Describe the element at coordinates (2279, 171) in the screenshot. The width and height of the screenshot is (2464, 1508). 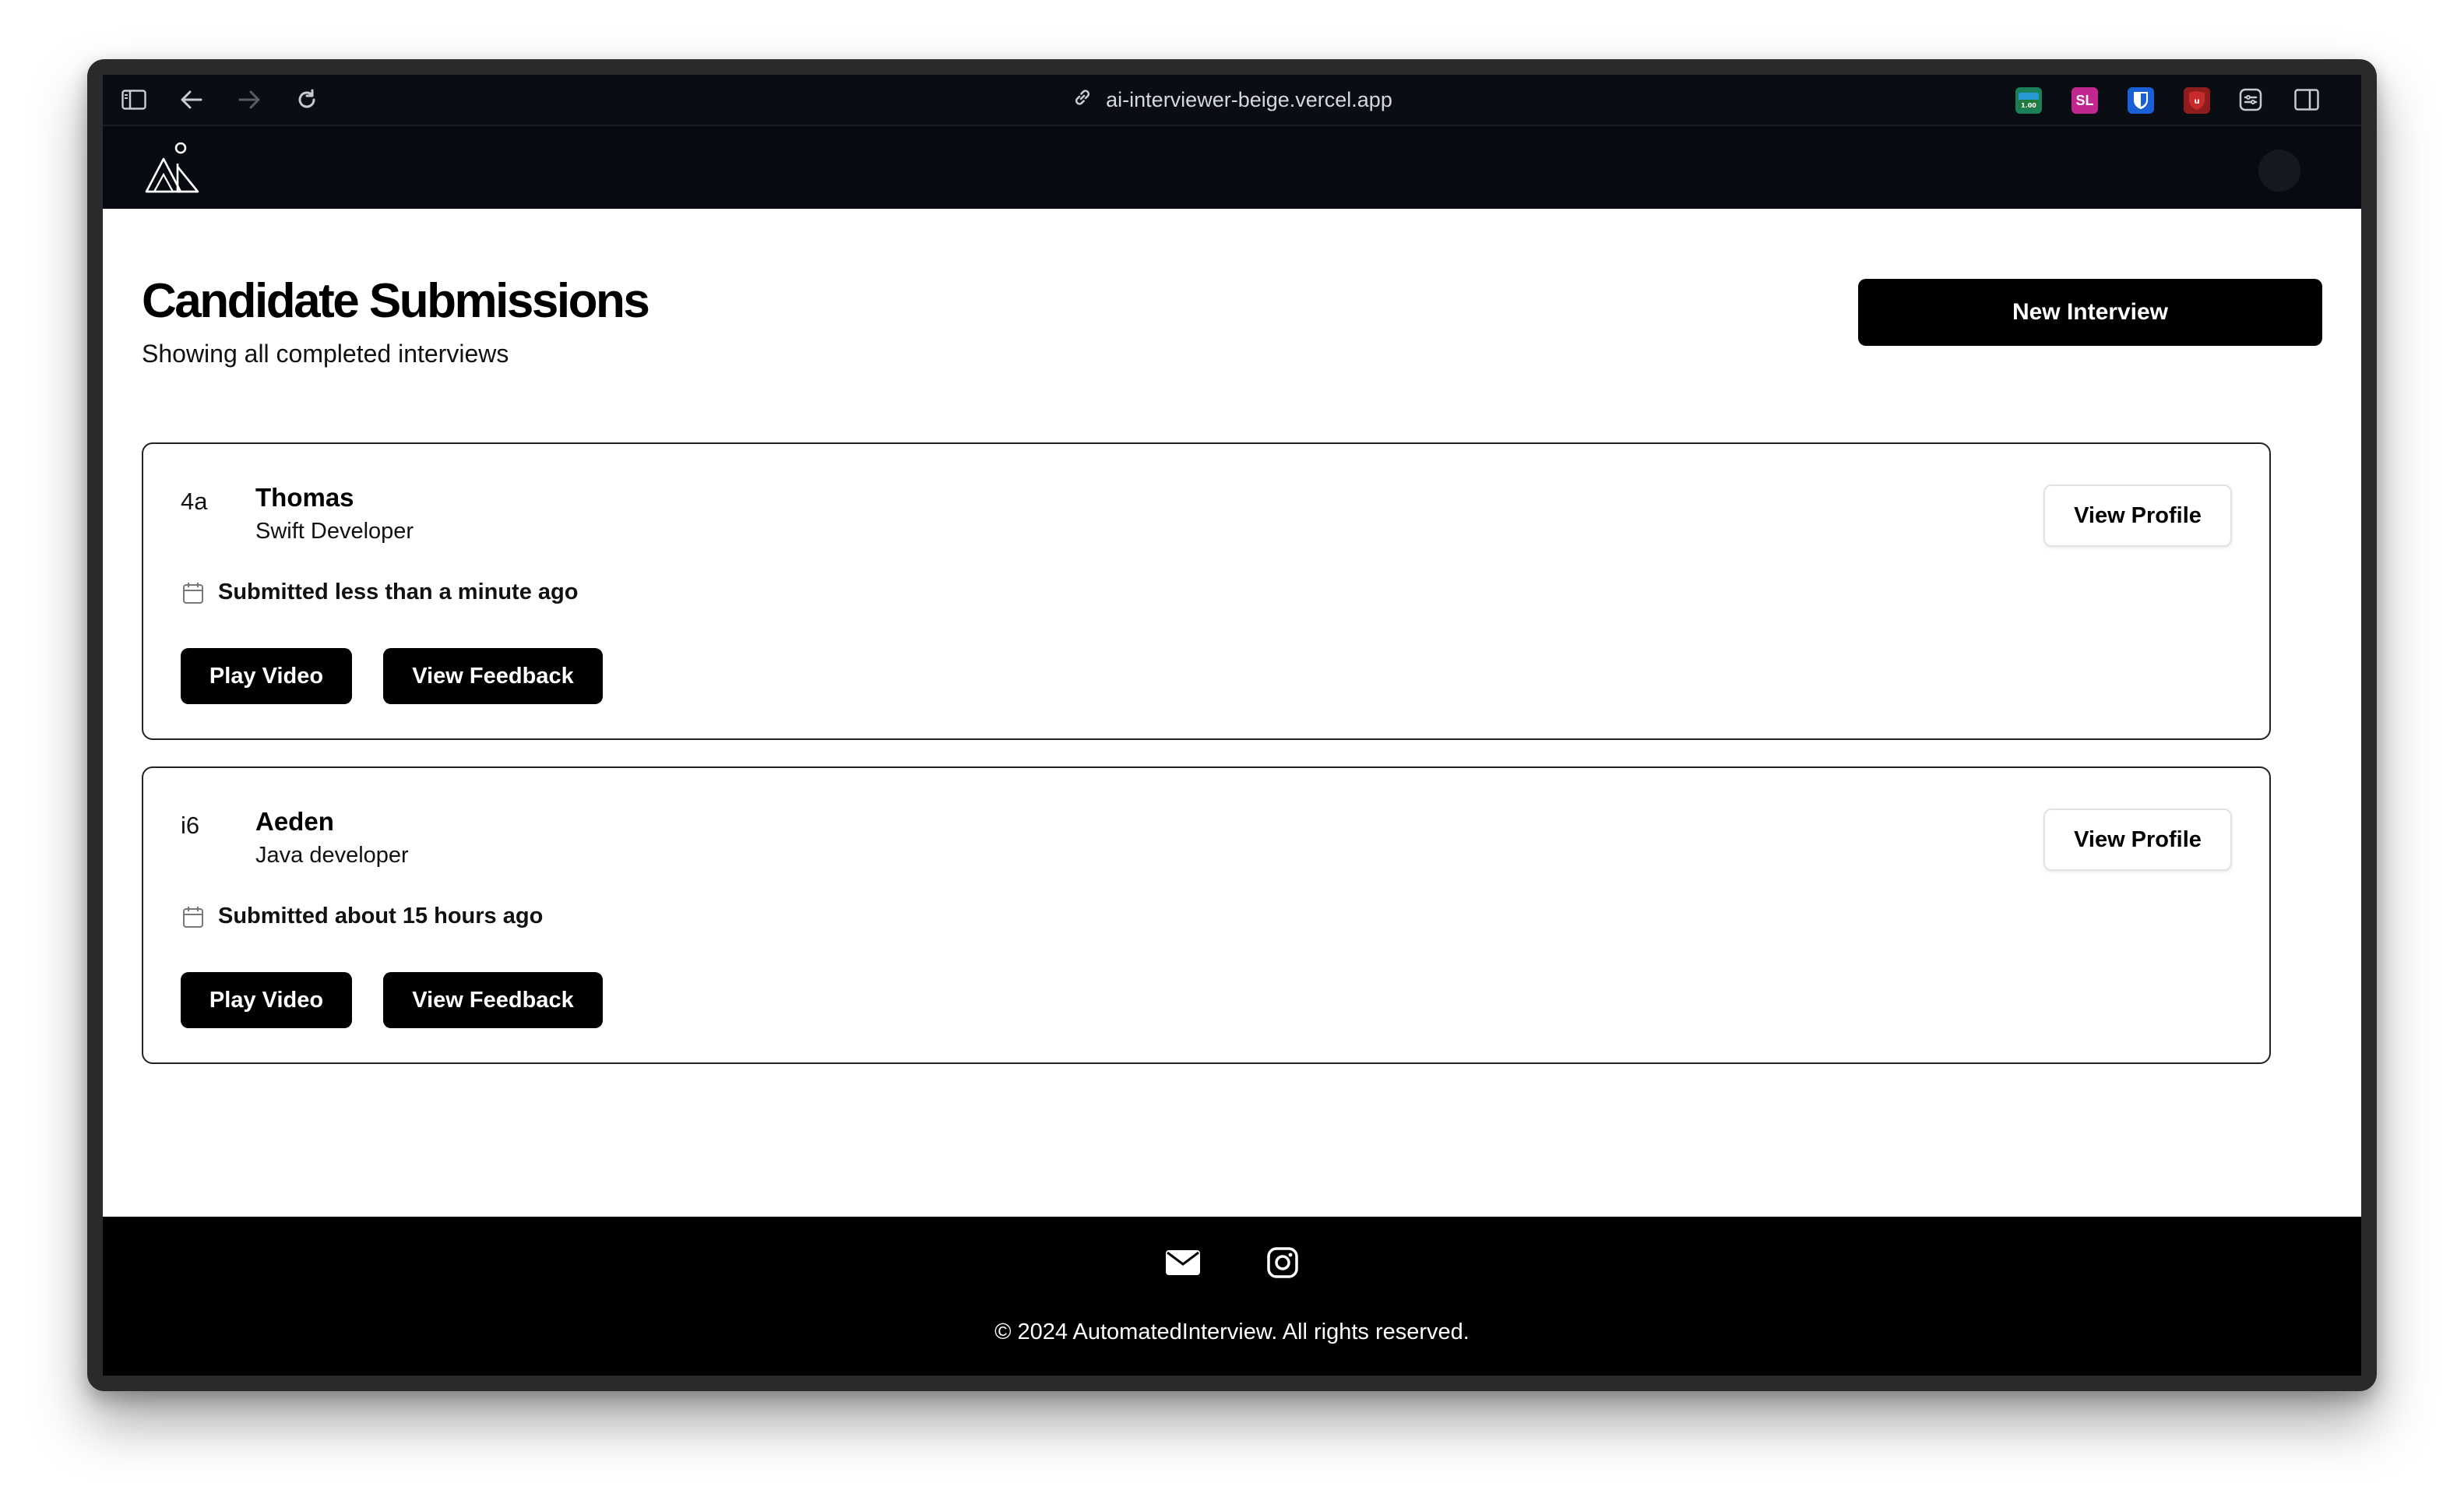
I see `user-avatar` at that location.